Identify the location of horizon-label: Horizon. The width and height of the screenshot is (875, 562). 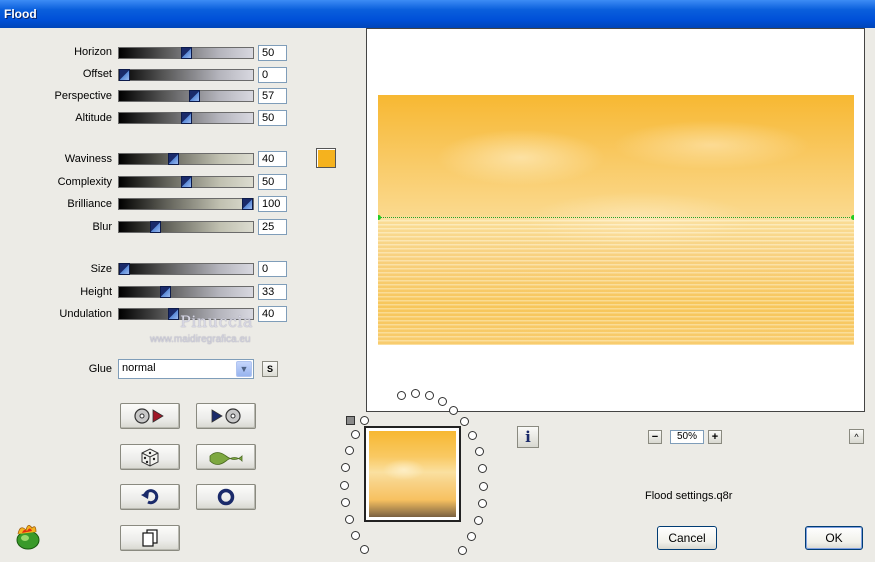
(93, 52).